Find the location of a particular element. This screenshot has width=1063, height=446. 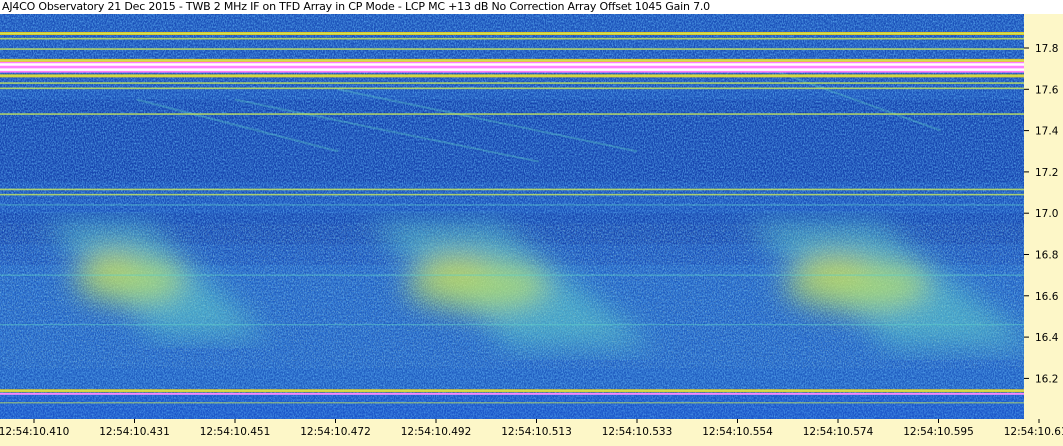

y-tick-label: 17.6 is located at coordinates (1047, 90).